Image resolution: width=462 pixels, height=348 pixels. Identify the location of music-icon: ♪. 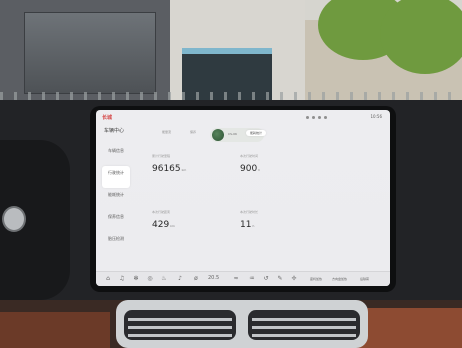
(180, 279).